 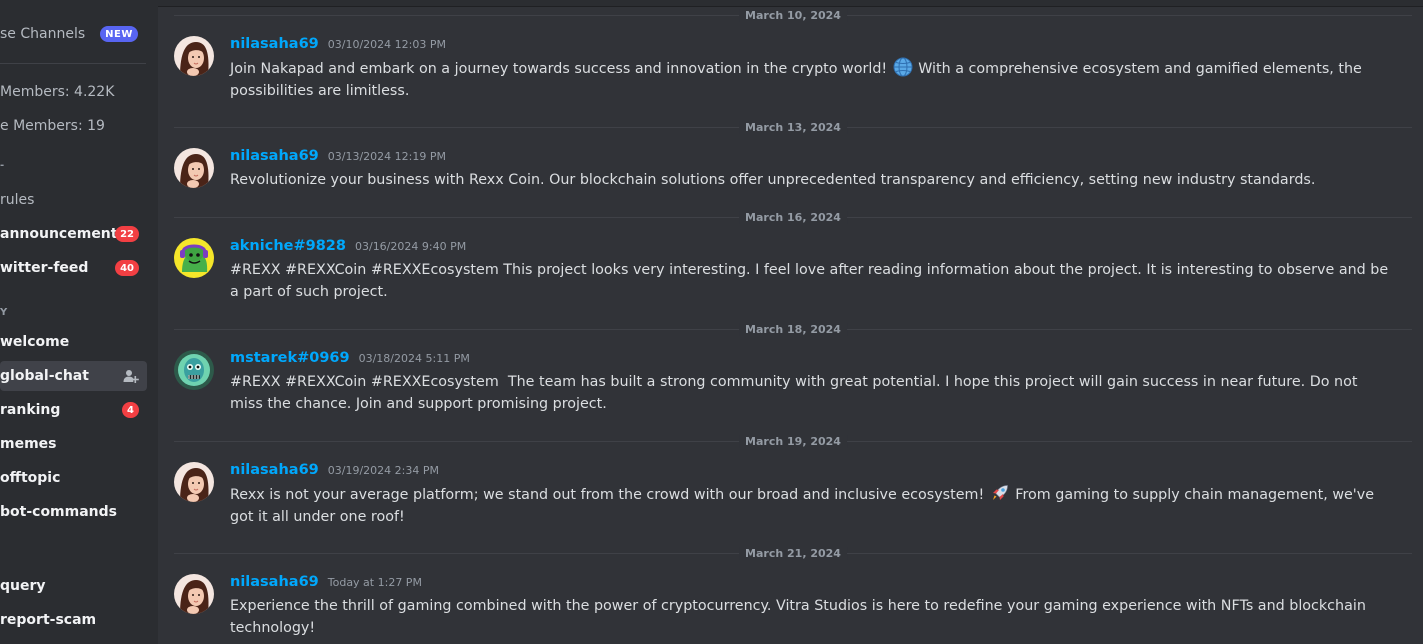 What do you see at coordinates (386, 44) in the screenshot?
I see `message-timestamp: 03/10/2024 12:03 PM` at bounding box center [386, 44].